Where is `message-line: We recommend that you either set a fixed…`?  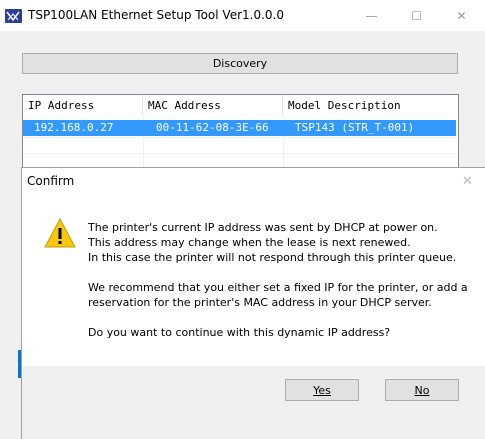
message-line: We recommend that you either set a fixed… is located at coordinates (278, 287).